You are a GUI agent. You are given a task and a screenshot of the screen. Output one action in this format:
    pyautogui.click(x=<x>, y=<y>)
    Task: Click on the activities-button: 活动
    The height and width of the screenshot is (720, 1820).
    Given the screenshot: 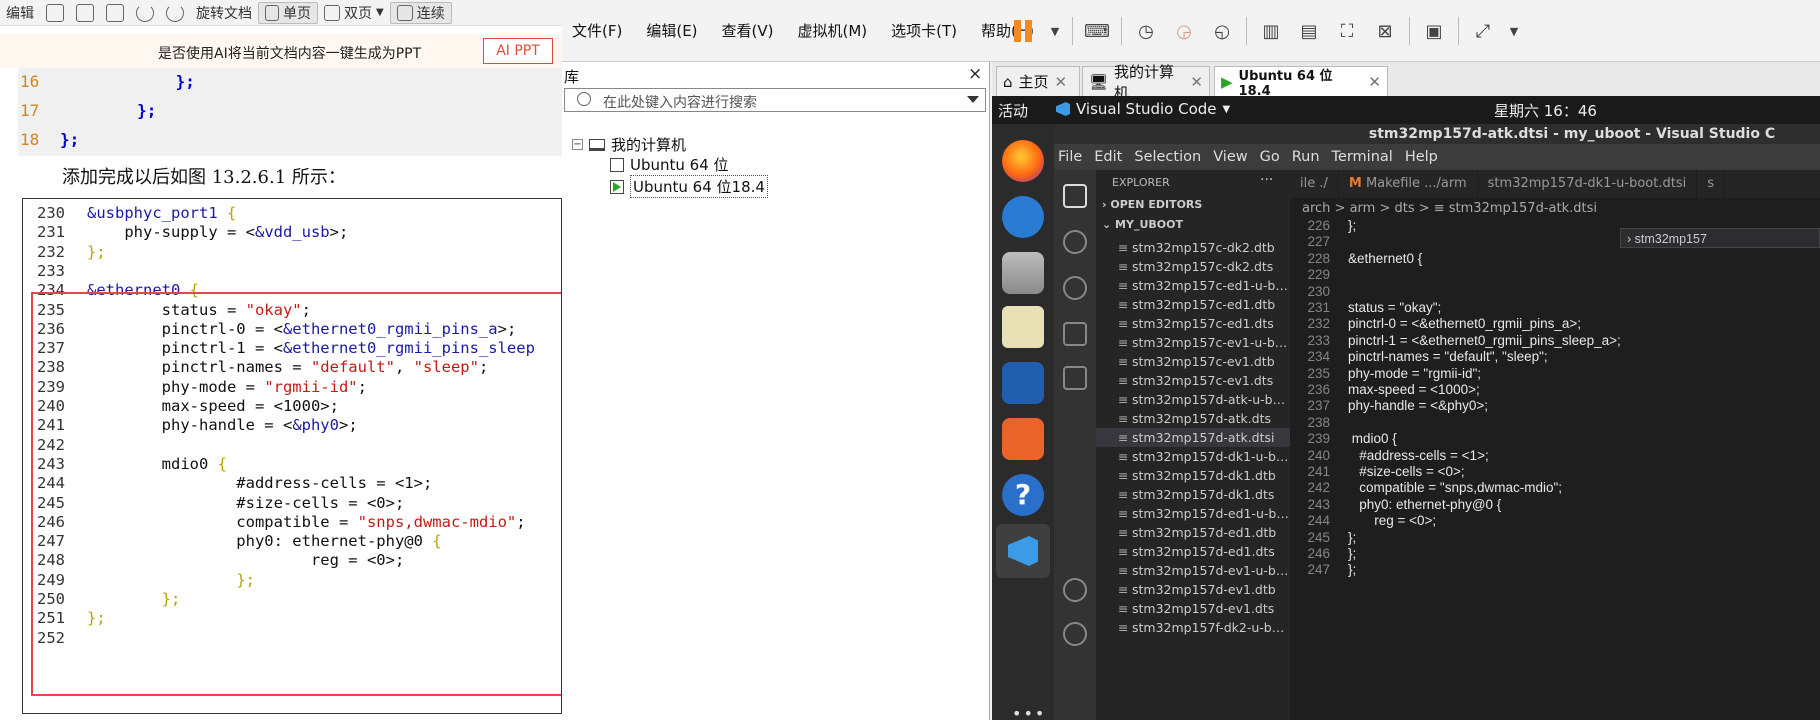 What is the action you would take?
    pyautogui.click(x=1013, y=110)
    